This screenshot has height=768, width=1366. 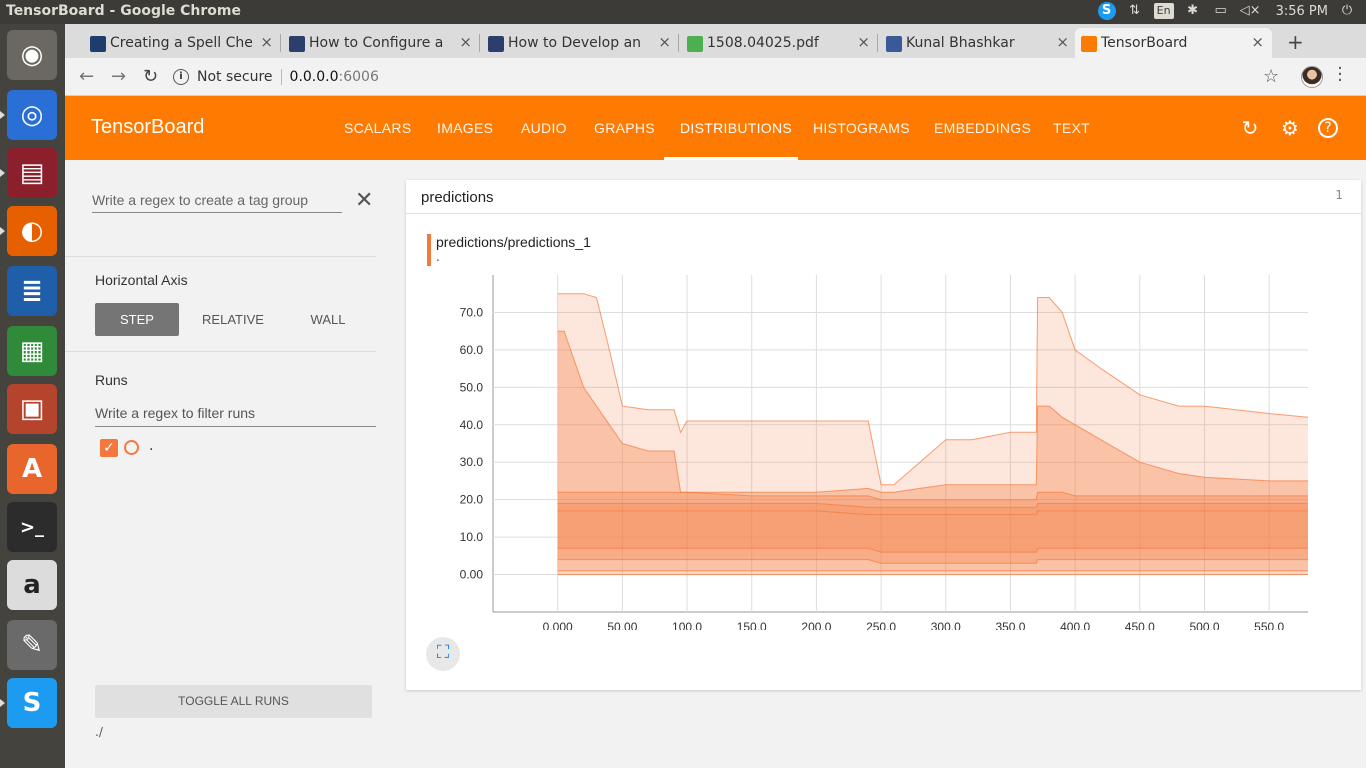 I want to click on y-tick-label: 30.0, so click(x=472, y=462).